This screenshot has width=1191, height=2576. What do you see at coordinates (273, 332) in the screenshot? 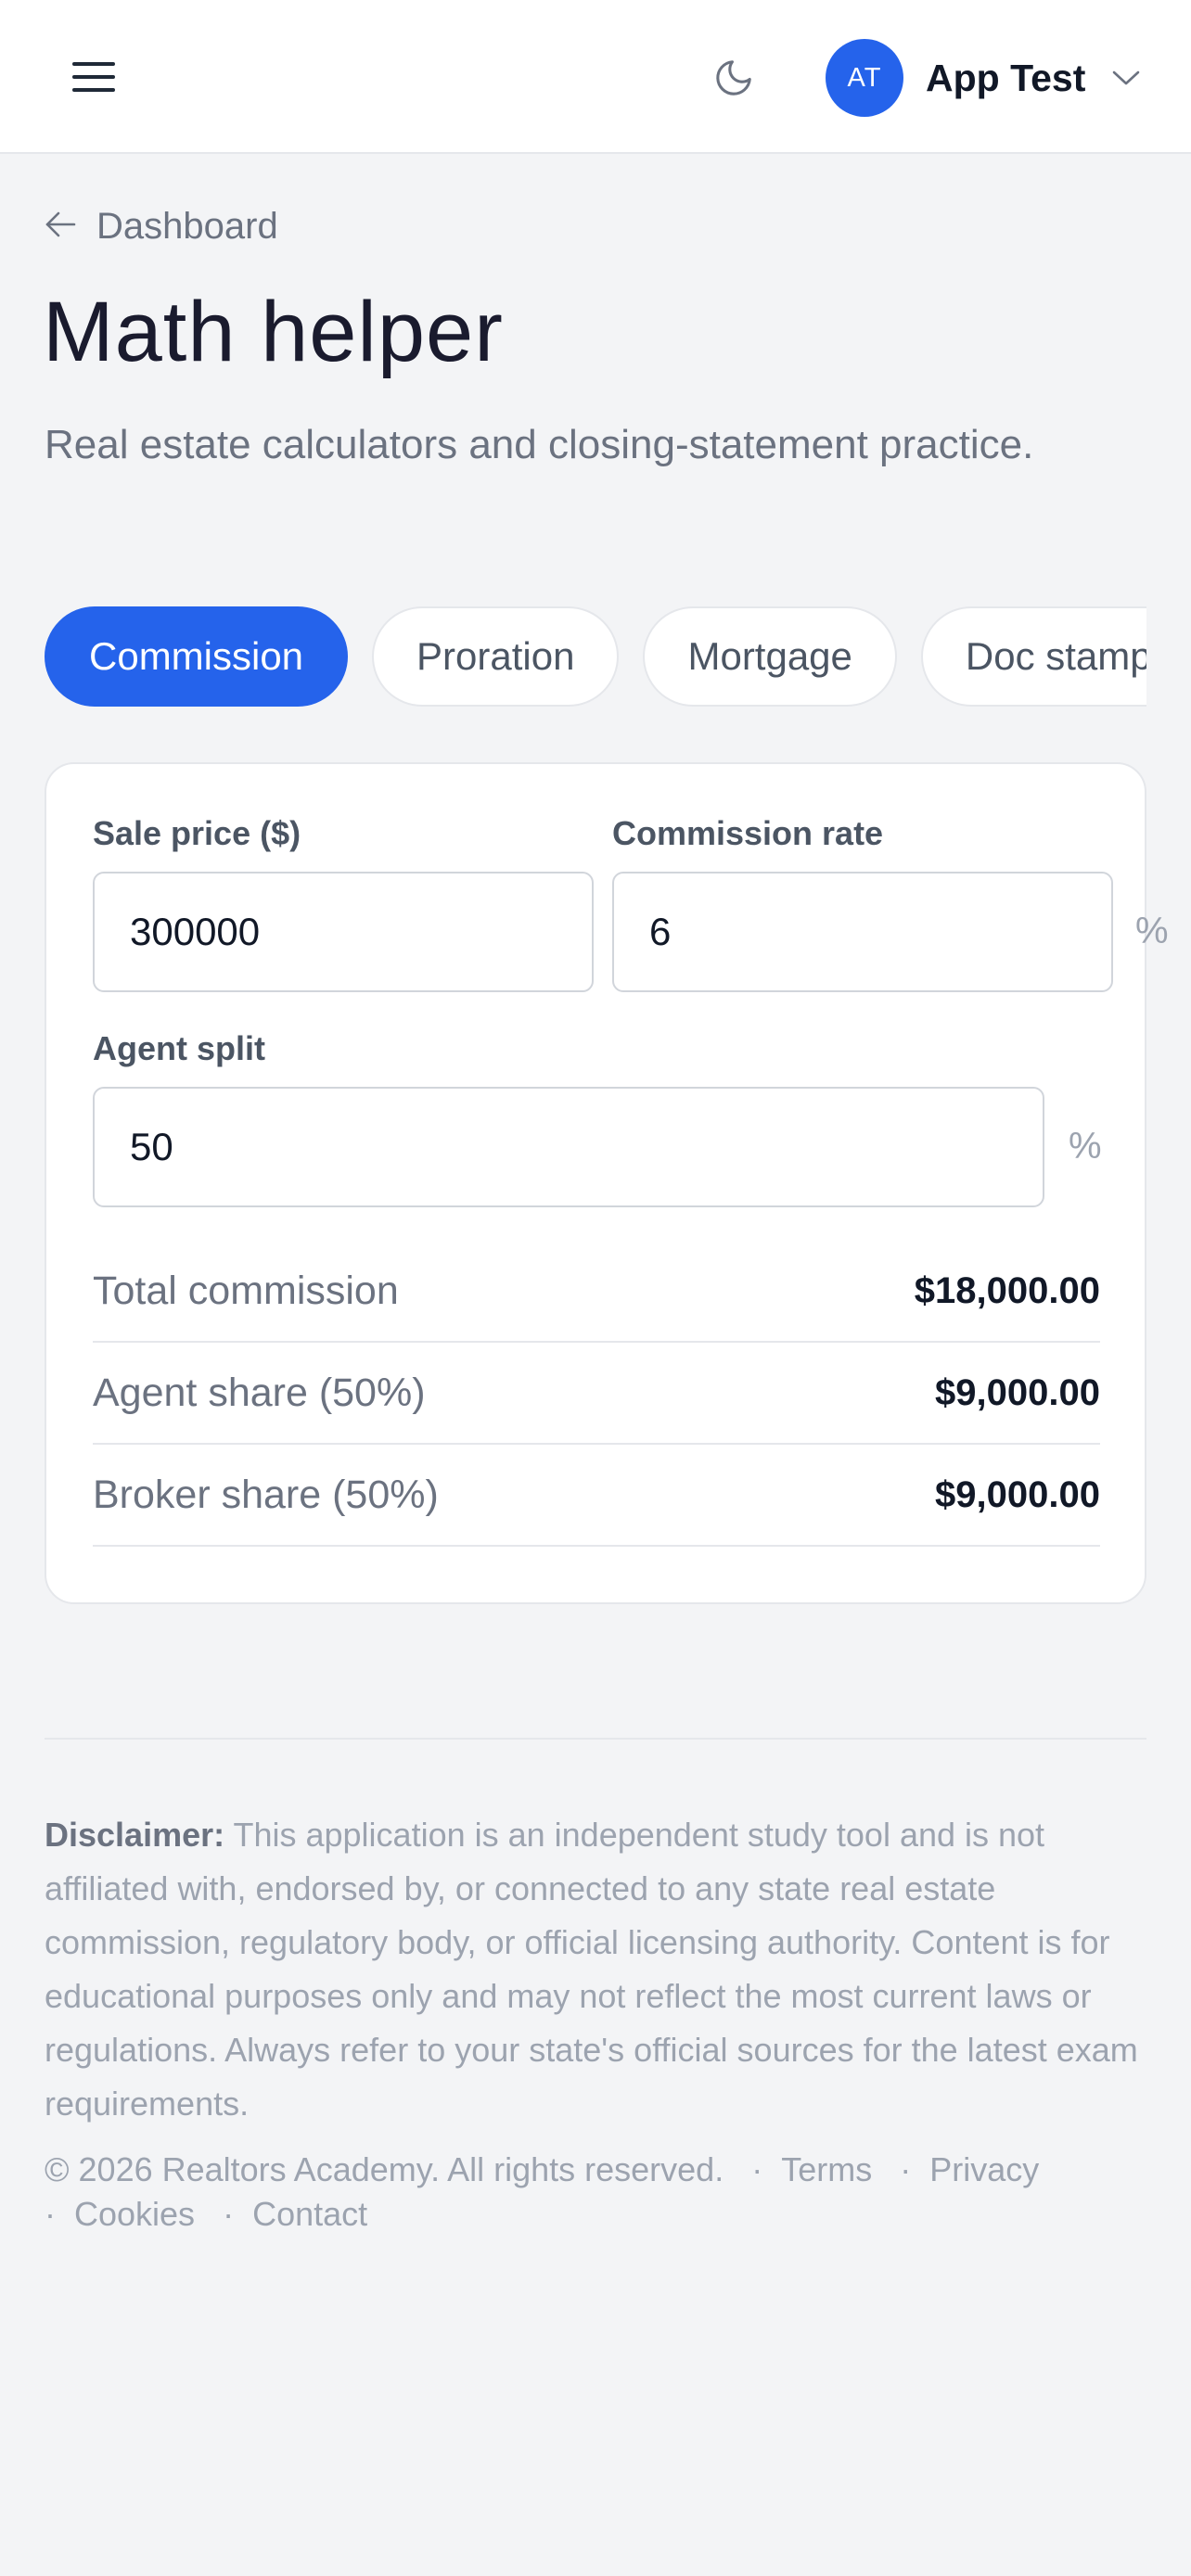
I see `page-title: Math helper` at bounding box center [273, 332].